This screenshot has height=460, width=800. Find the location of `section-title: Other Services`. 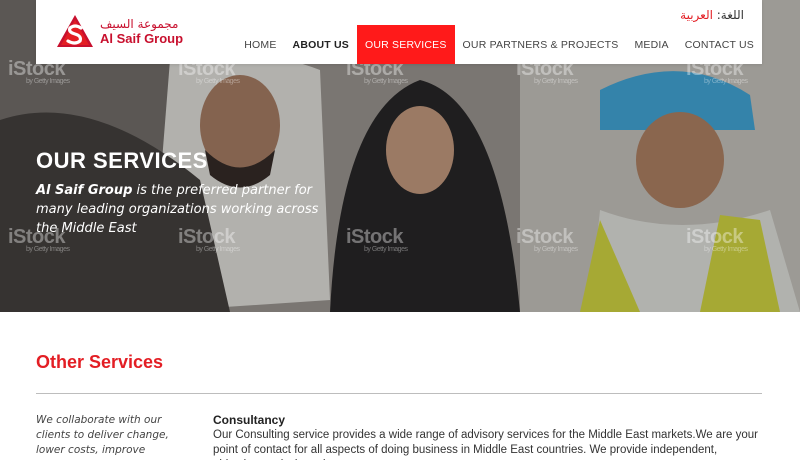

section-title: Other Services is located at coordinates (100, 362).